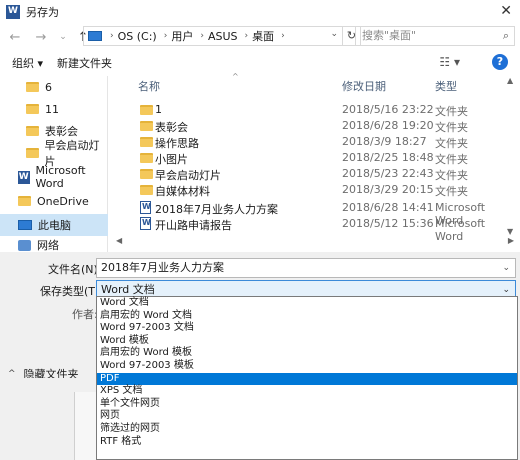  What do you see at coordinates (263, 36) in the screenshot?
I see `breadcrumb-desktop: 桌面` at bounding box center [263, 36].